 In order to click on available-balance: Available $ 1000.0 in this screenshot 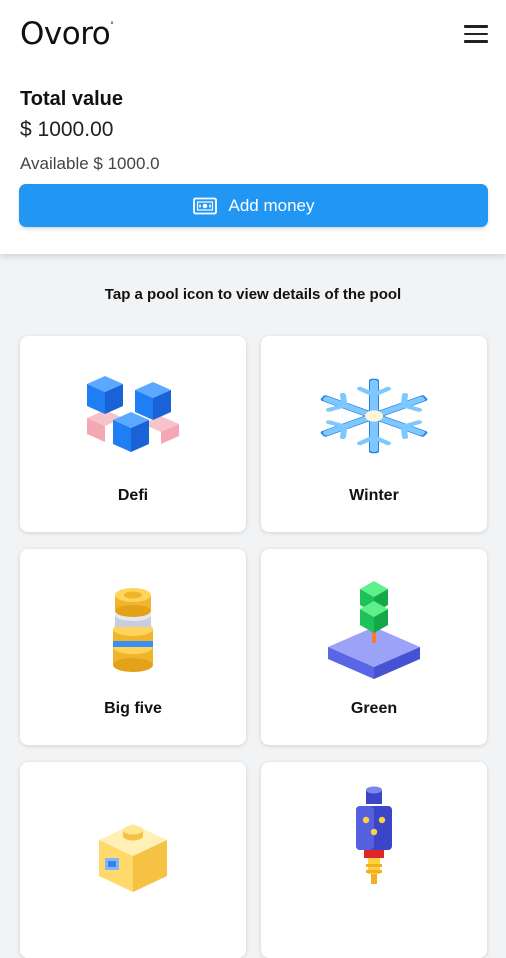, I will do `click(90, 163)`.